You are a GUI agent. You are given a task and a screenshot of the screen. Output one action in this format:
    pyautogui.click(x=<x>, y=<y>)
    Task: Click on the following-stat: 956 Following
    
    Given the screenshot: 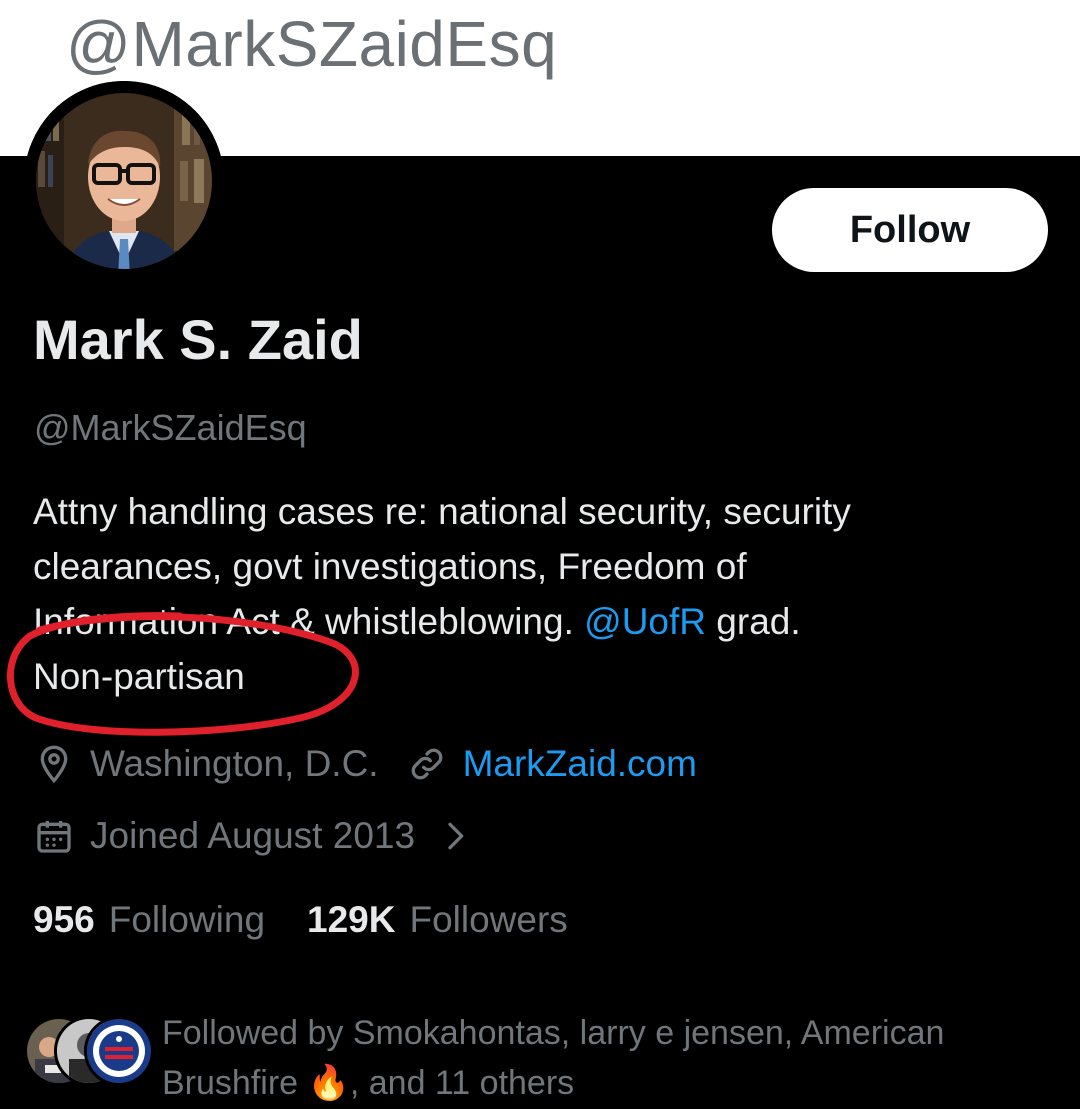 What is the action you would take?
    pyautogui.click(x=149, y=920)
    